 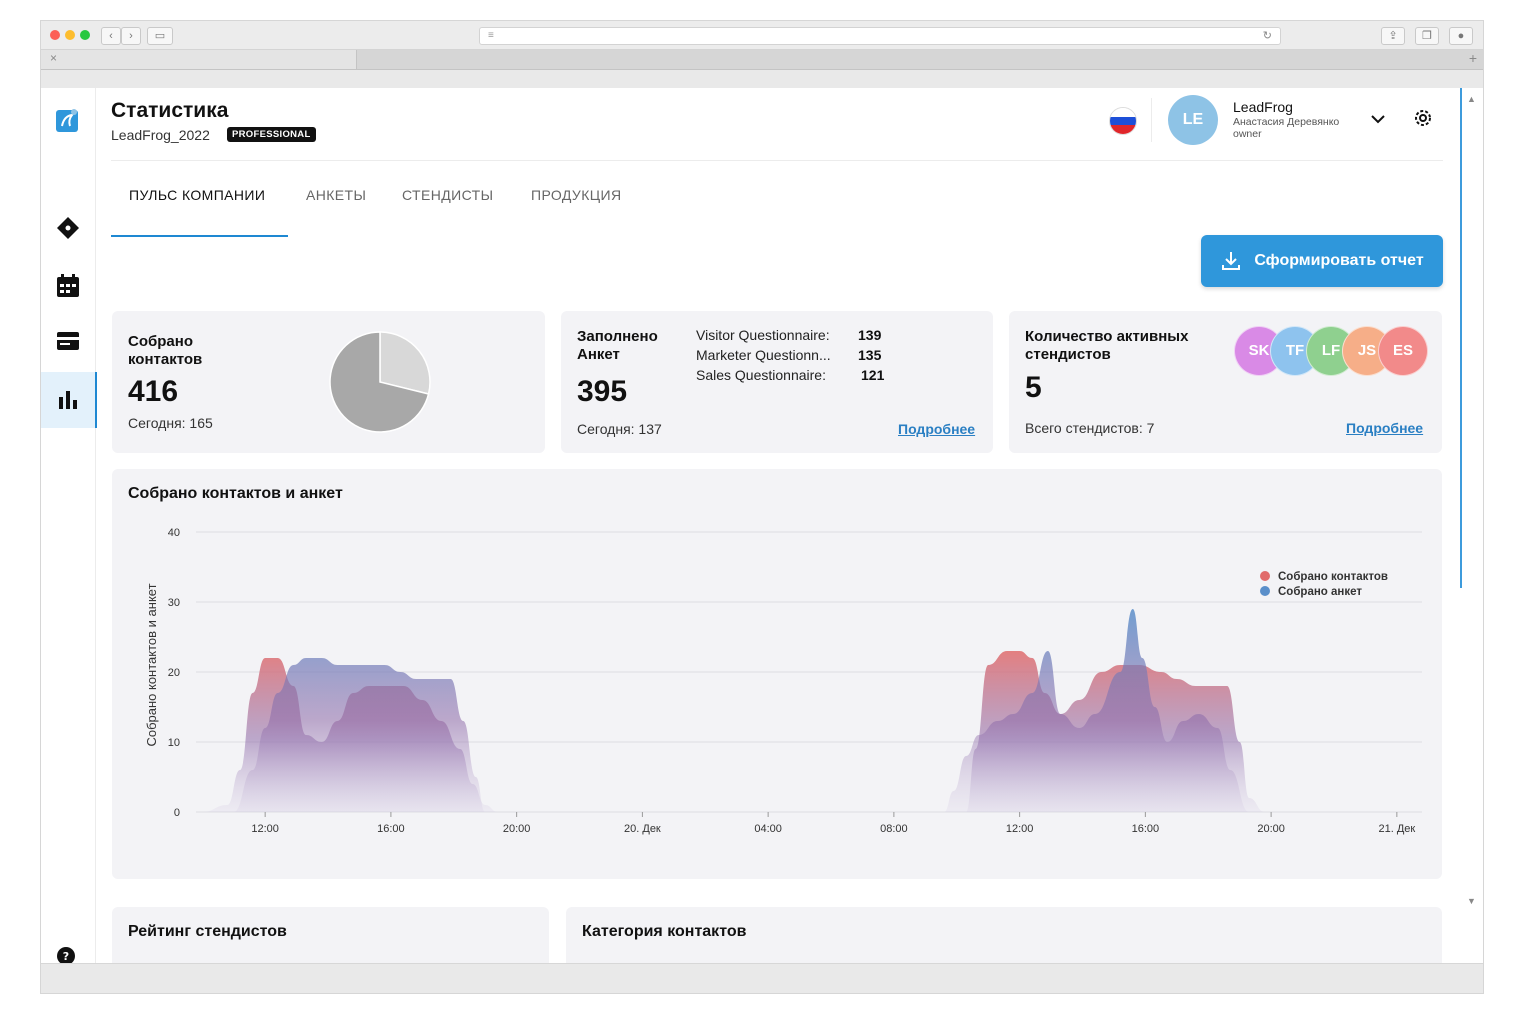 I want to click on exhibitors-value: 5, so click(x=1033, y=387).